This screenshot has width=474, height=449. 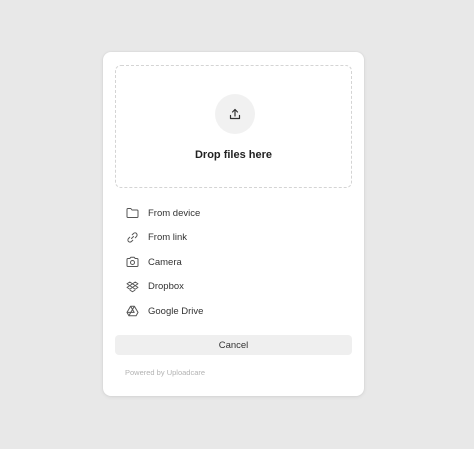 What do you see at coordinates (234, 311) in the screenshot?
I see `source-google-drive: Google Drive` at bounding box center [234, 311].